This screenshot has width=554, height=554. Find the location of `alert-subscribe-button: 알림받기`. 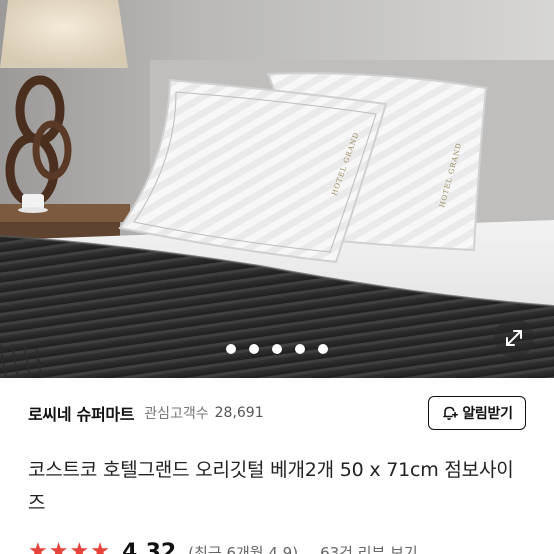

alert-subscribe-button: 알림받기 is located at coordinates (477, 413).